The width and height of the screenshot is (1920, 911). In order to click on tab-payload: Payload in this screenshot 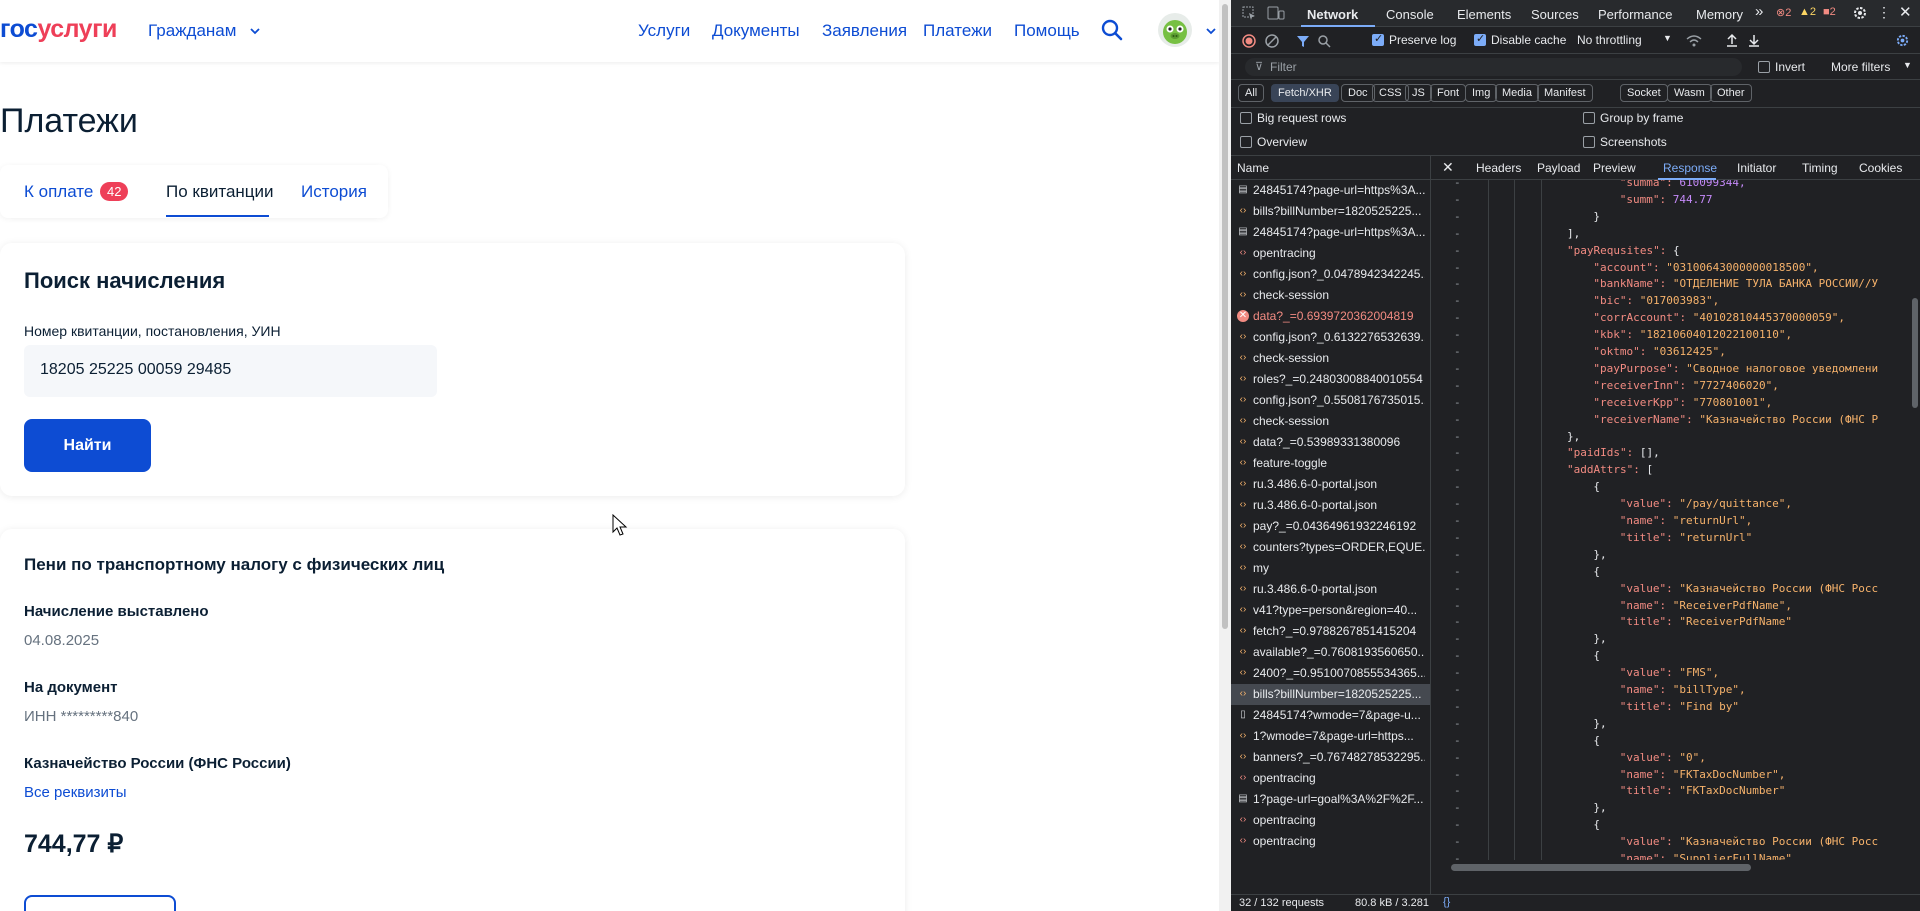, I will do `click(1558, 168)`.